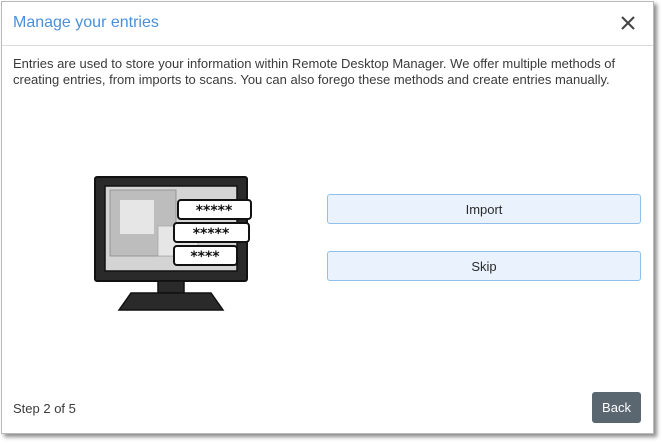  I want to click on password-mask-3: ****, so click(205, 257).